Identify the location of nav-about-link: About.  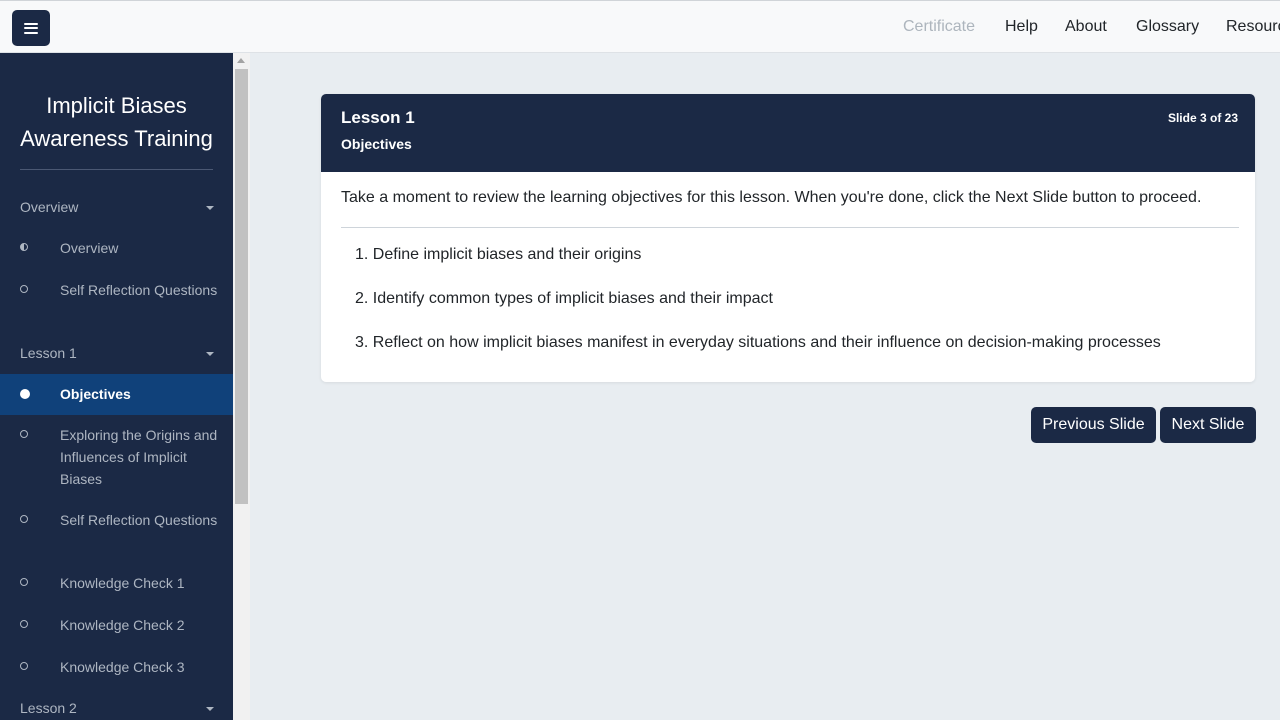
(1086, 27).